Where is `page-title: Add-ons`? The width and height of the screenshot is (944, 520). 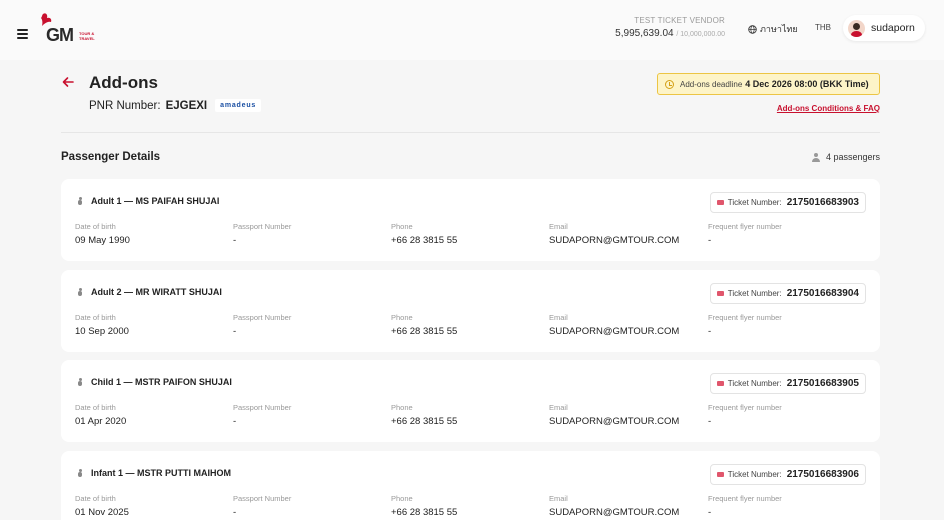
page-title: Add-ons is located at coordinates (123, 82).